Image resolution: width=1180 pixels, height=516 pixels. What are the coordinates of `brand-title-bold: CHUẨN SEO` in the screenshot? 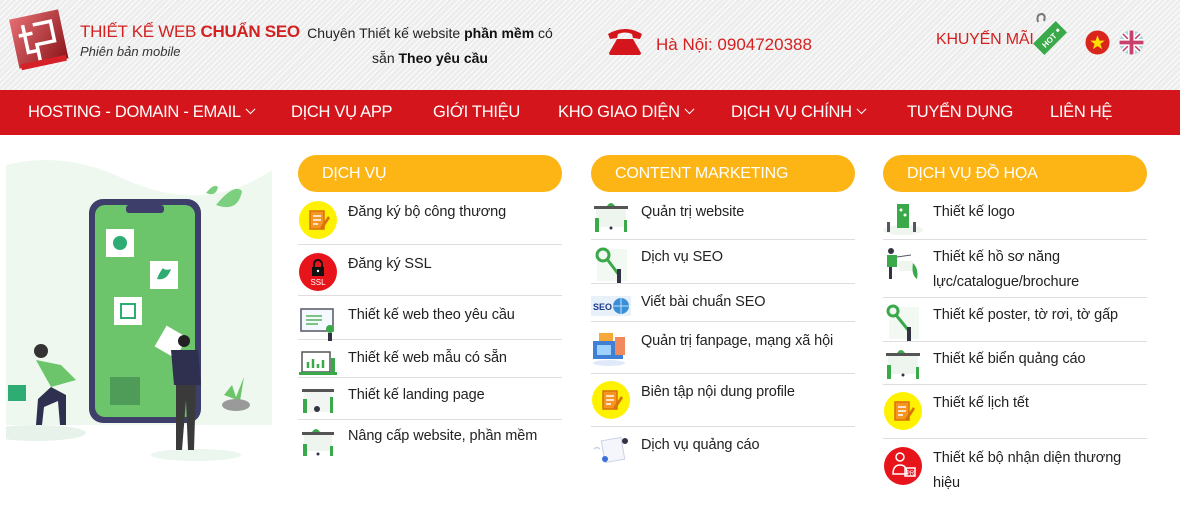 It's located at (250, 31).